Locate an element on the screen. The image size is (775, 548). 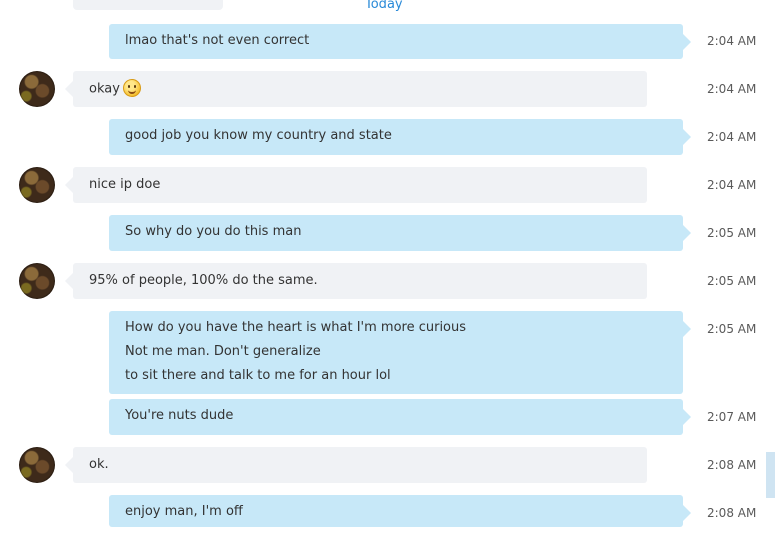
message-line: Not me man. Don't generalize is located at coordinates (223, 351).